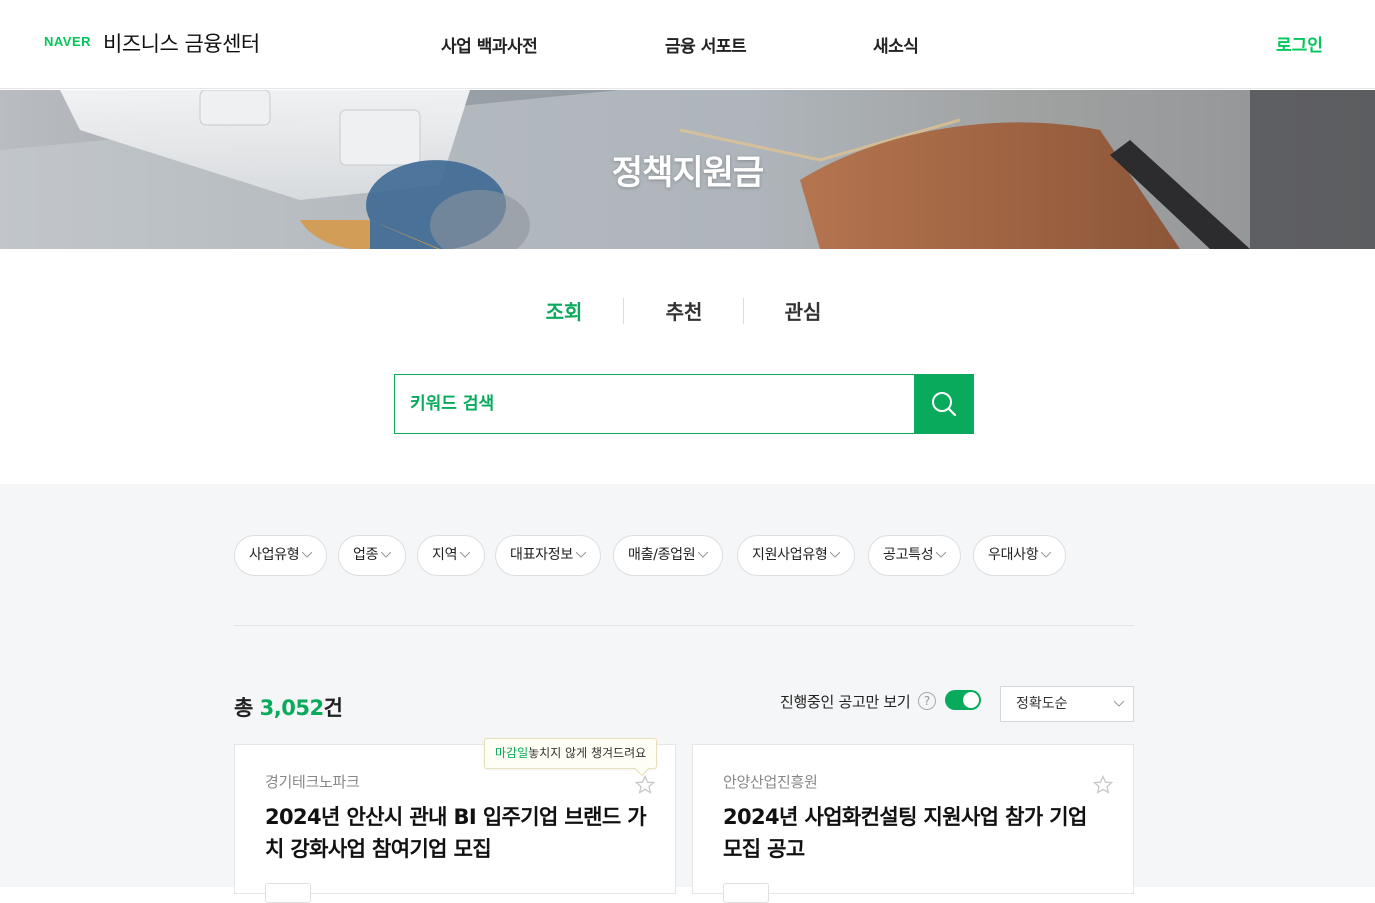 This screenshot has width=1375, height=903. I want to click on filter-region: 지역, so click(451, 555).